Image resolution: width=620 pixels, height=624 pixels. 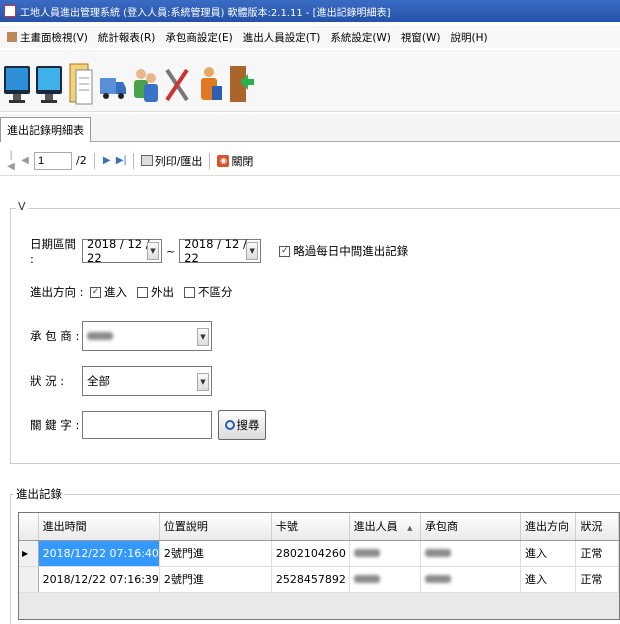 What do you see at coordinates (47, 37) in the screenshot?
I see `menu-view: 主畫面檢視(V)` at bounding box center [47, 37].